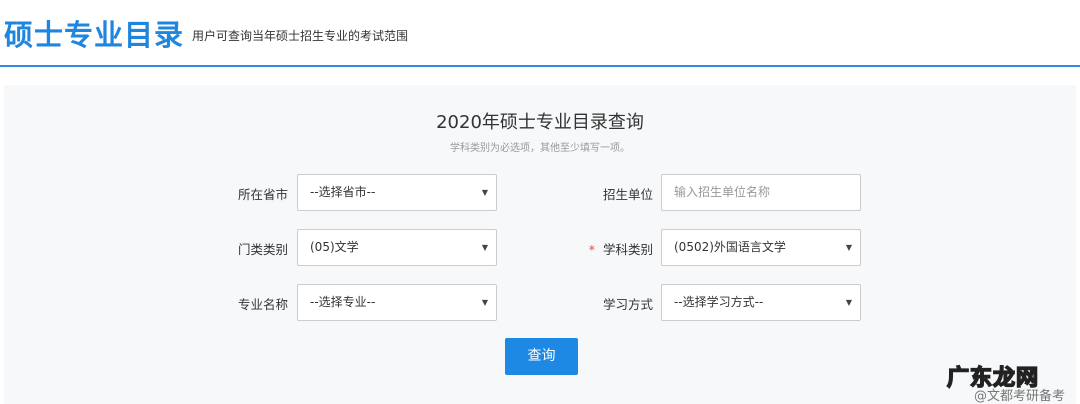  I want to click on page-subtitle: 用户可查询当年硕士招生专业的考试范围, so click(300, 36).